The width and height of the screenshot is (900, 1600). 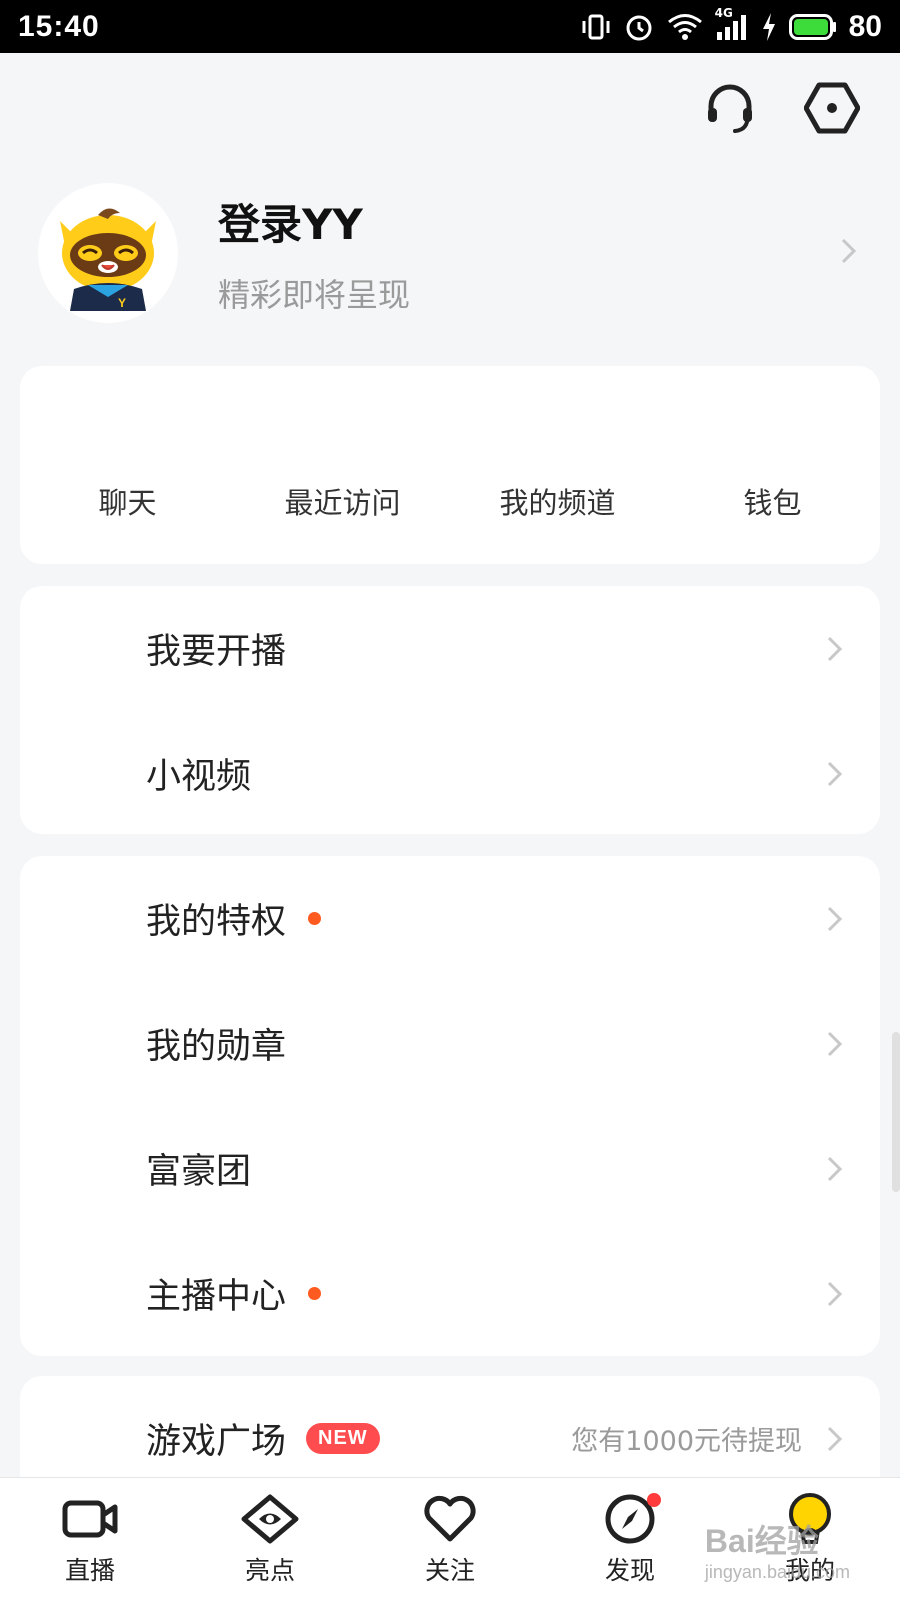 What do you see at coordinates (629, 1570) in the screenshot?
I see `nav-label: 发现` at bounding box center [629, 1570].